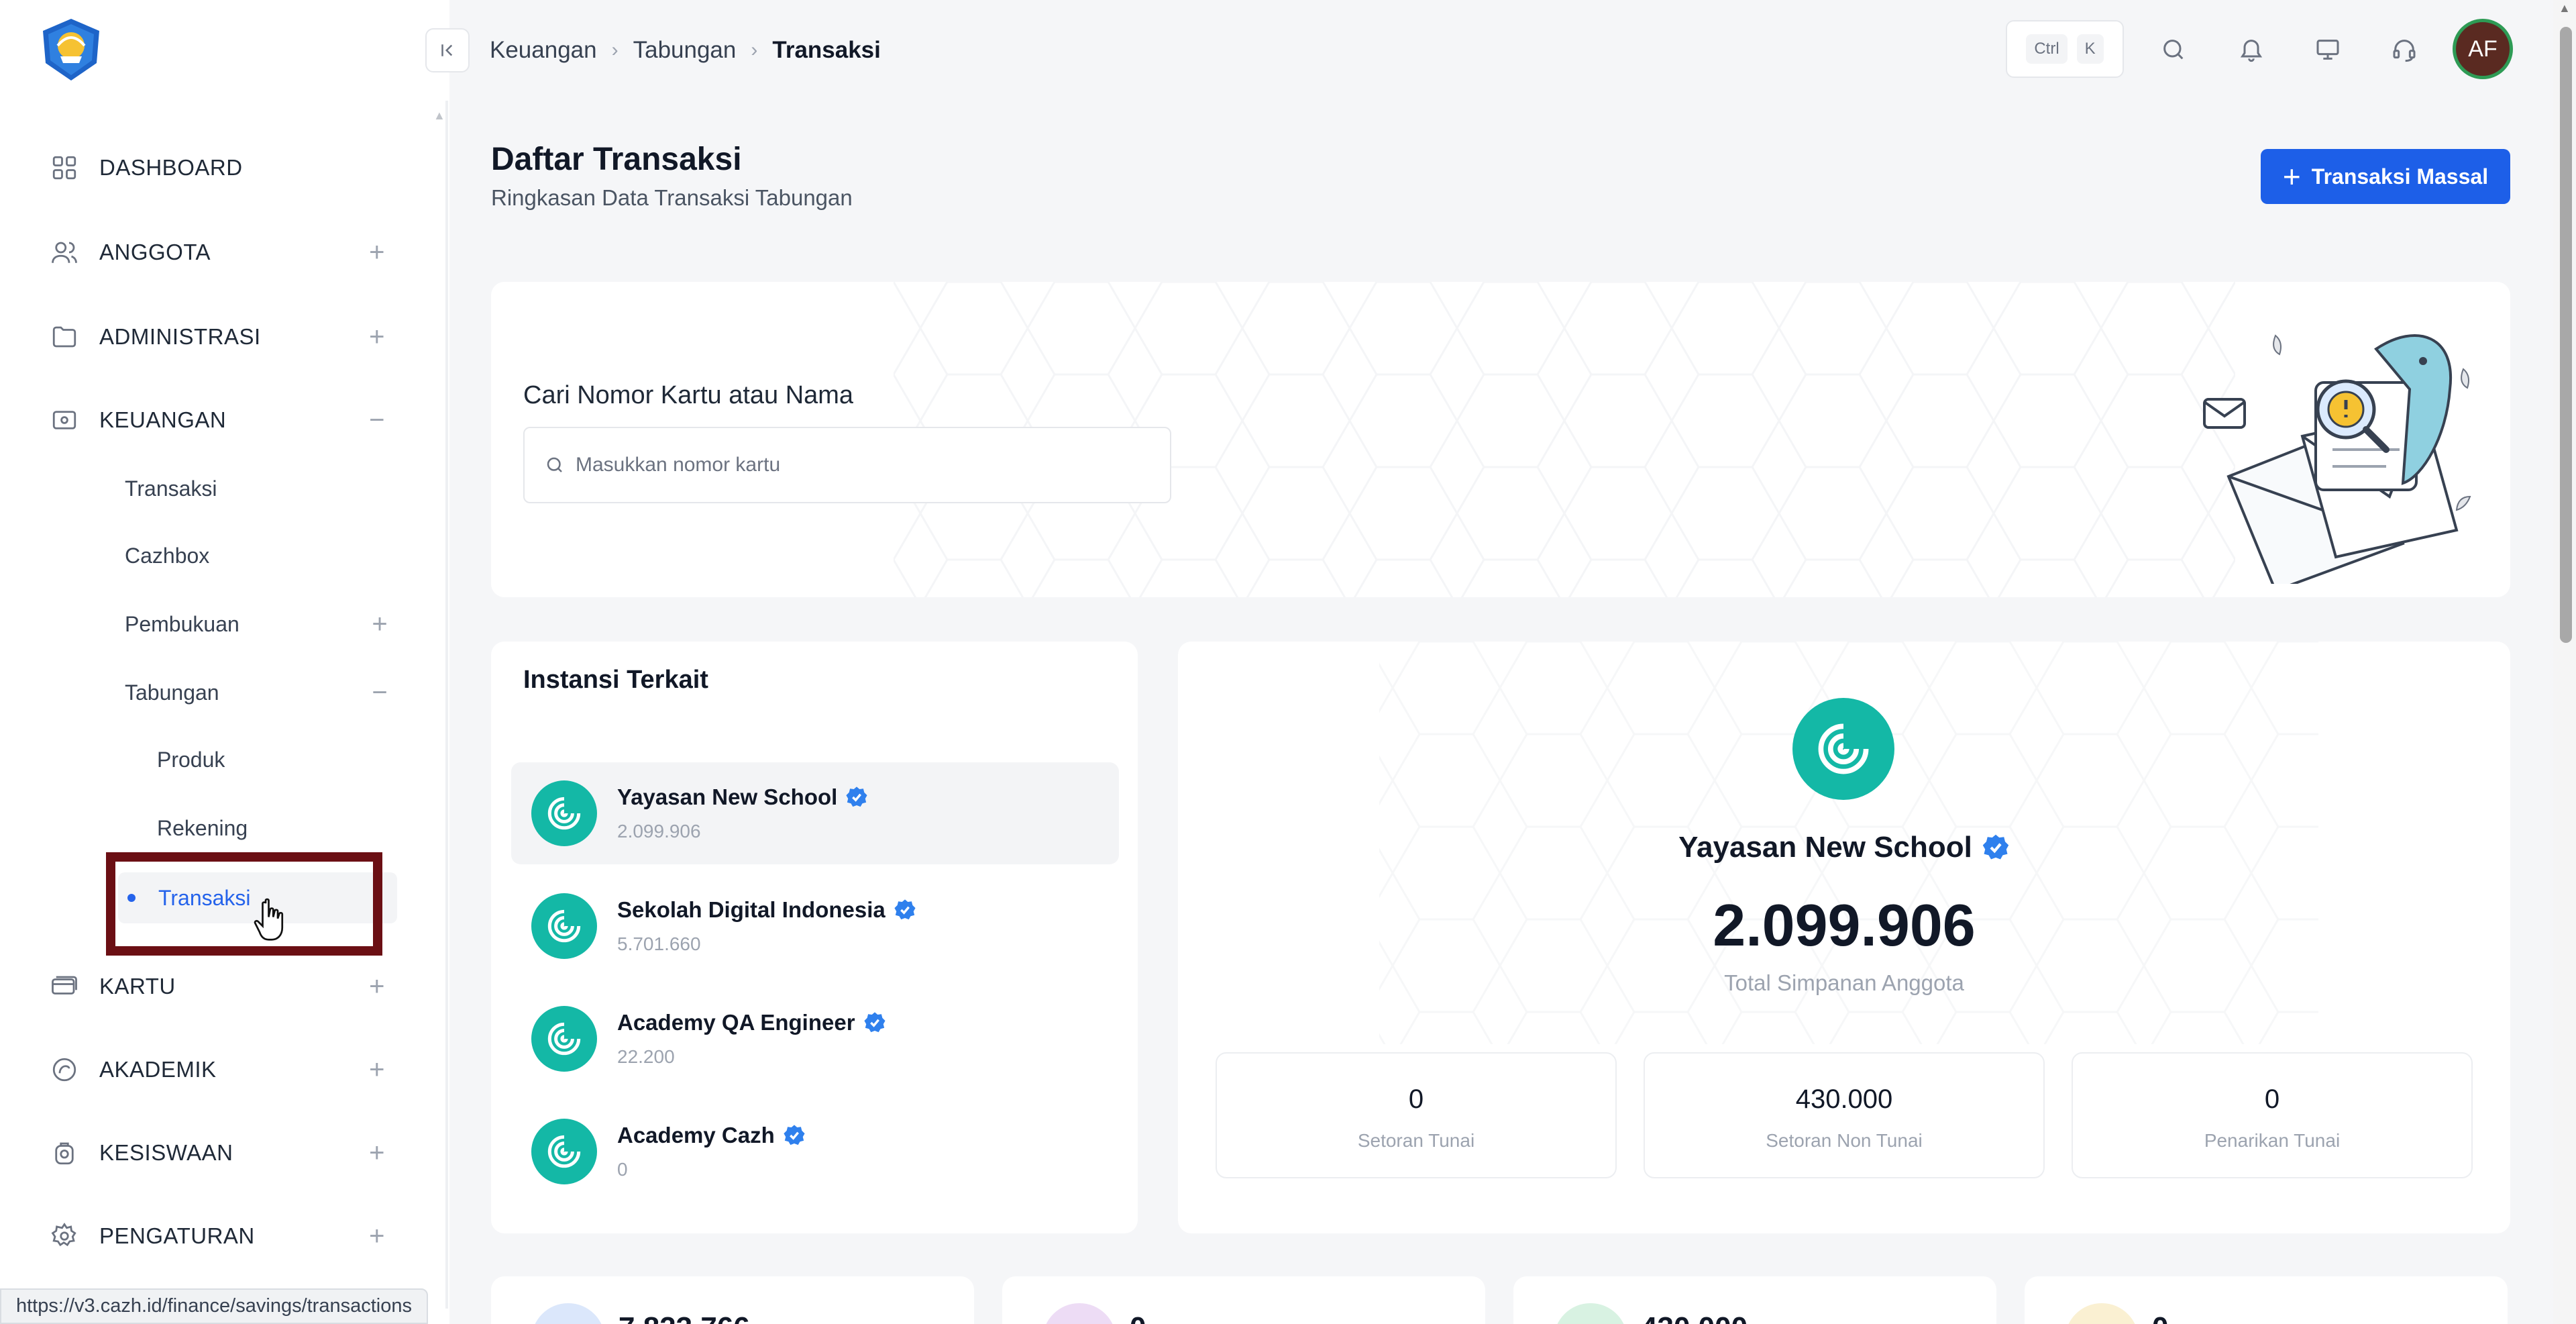  I want to click on tut-wuri-handayani-logo, so click(71, 49).